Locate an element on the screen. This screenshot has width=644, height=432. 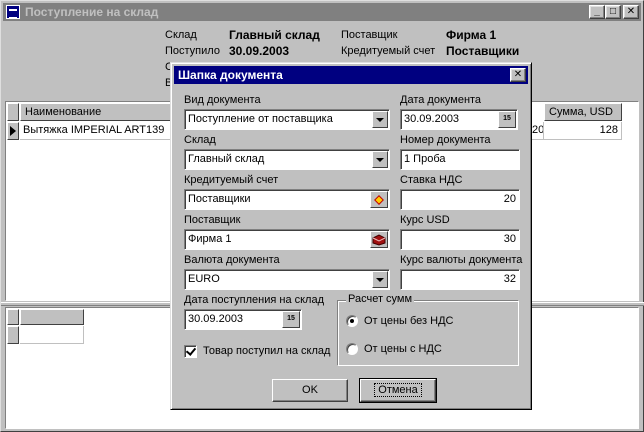
cancel-button-label: Отмена is located at coordinates (398, 390).